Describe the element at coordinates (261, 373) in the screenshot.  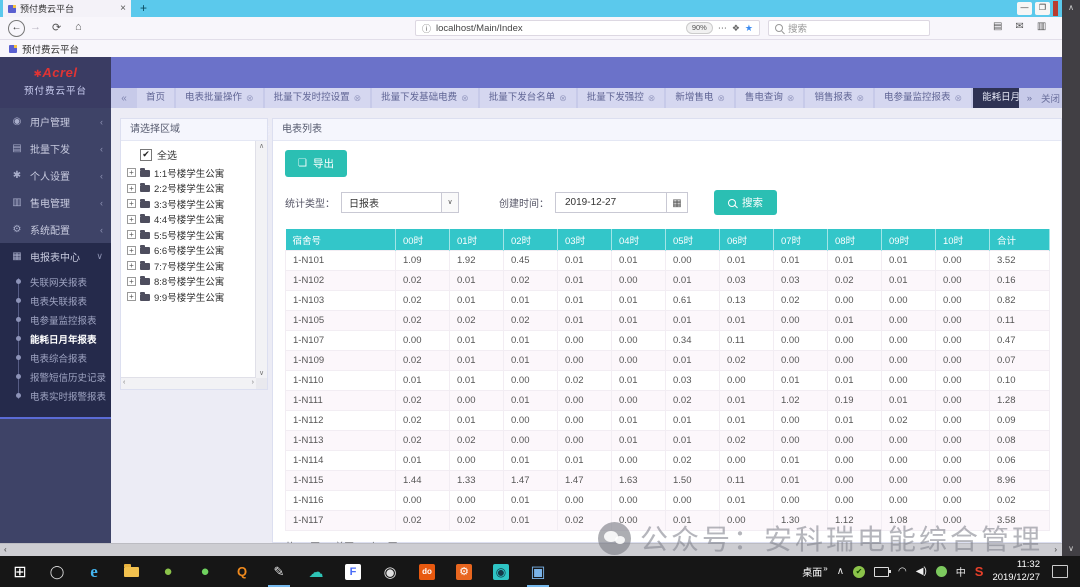
I see `scroll-down-icon: ∨` at that location.